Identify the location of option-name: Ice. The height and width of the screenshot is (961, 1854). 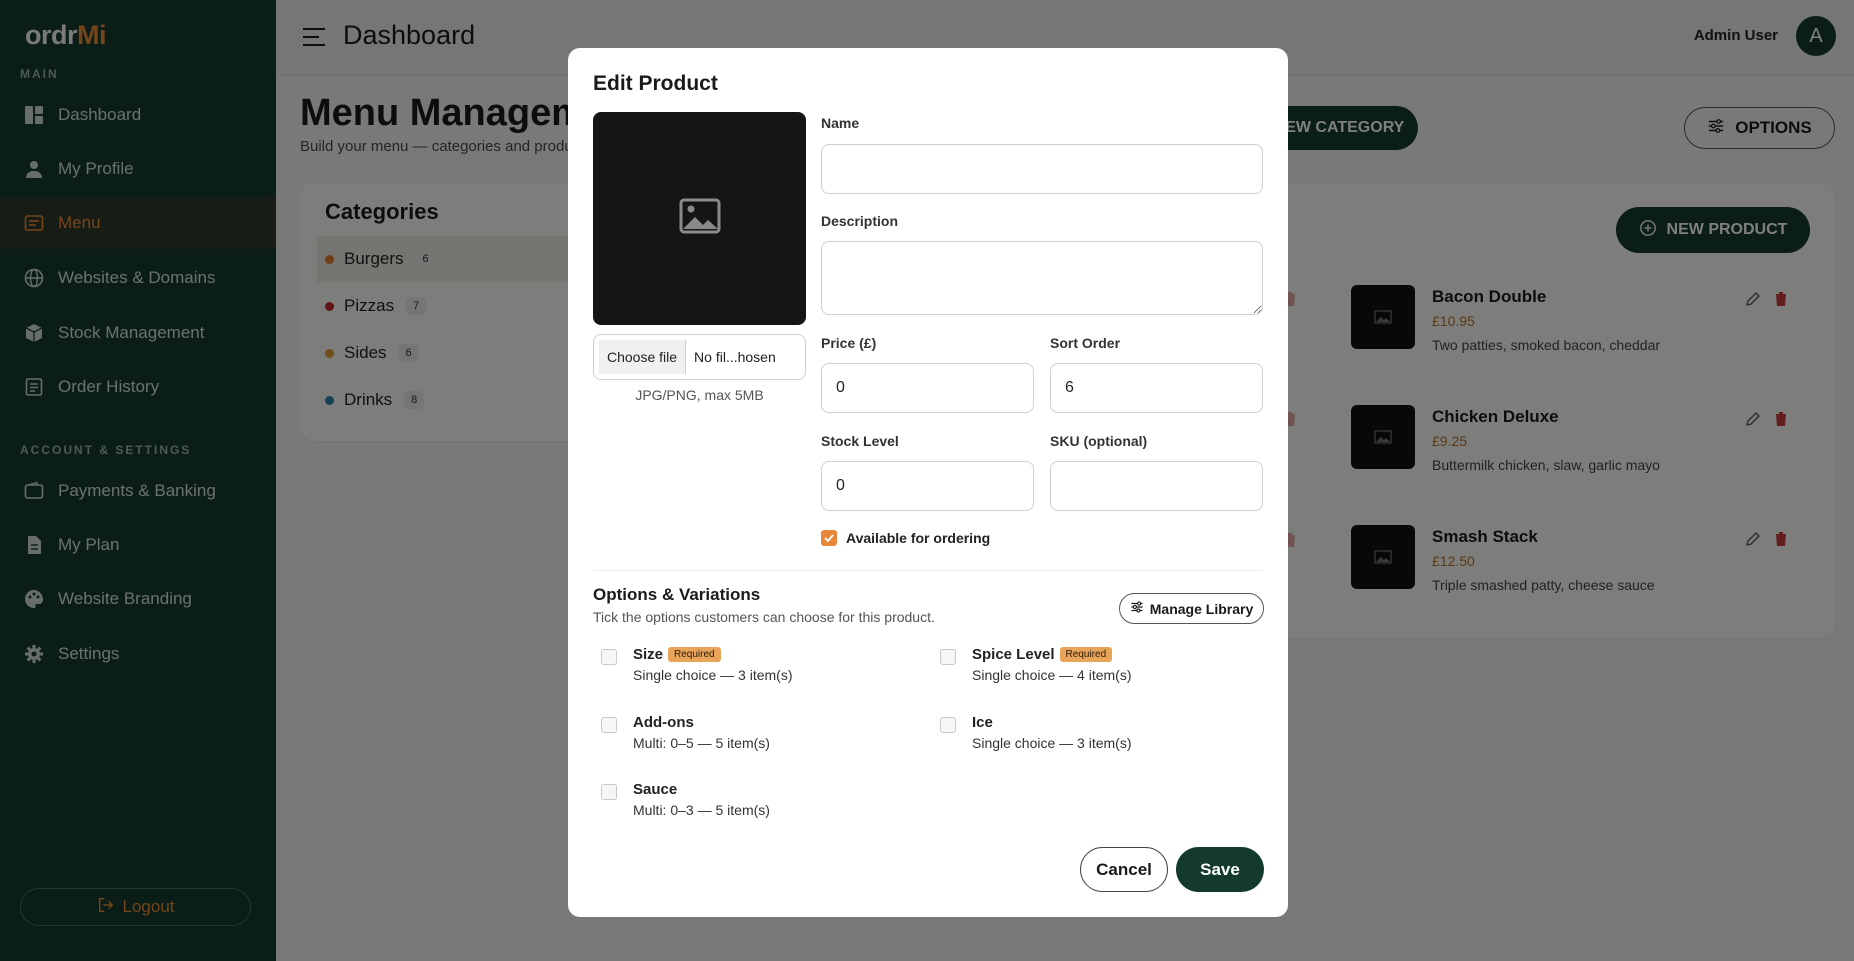
(982, 722).